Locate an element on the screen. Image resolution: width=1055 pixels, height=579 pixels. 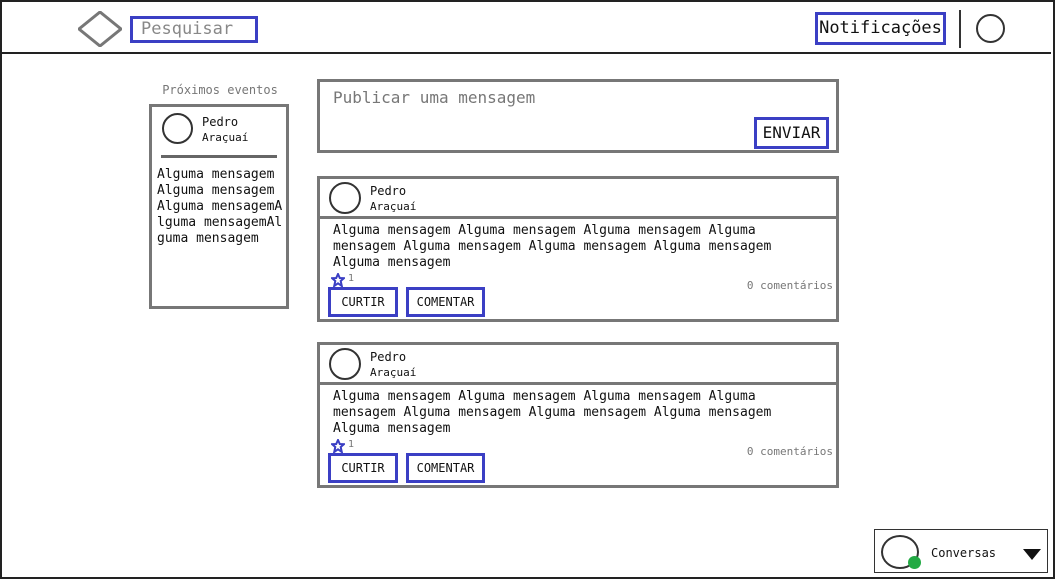
chat-label: Conversas is located at coordinates (964, 553).